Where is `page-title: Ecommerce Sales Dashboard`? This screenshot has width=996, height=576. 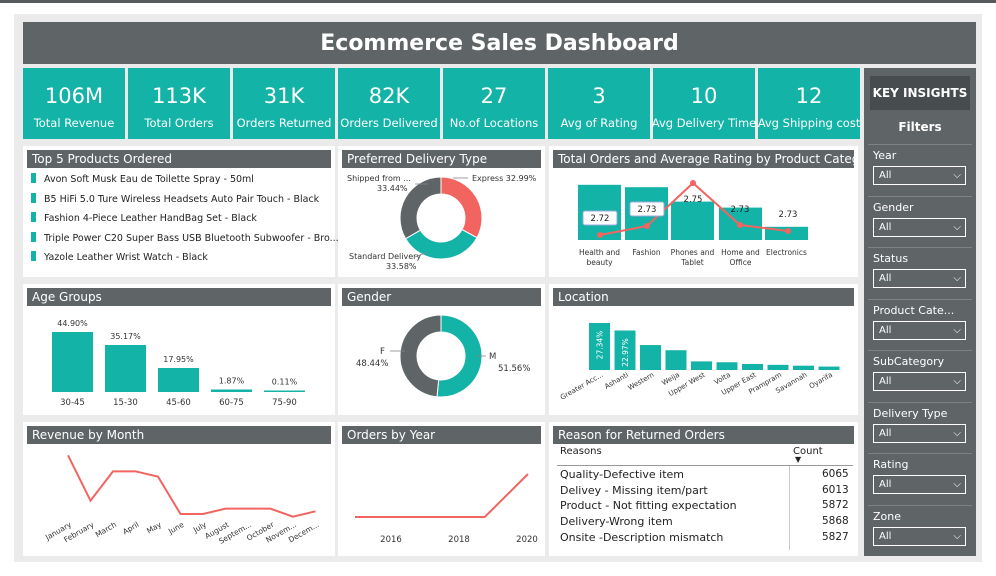
page-title: Ecommerce Sales Dashboard is located at coordinates (499, 43).